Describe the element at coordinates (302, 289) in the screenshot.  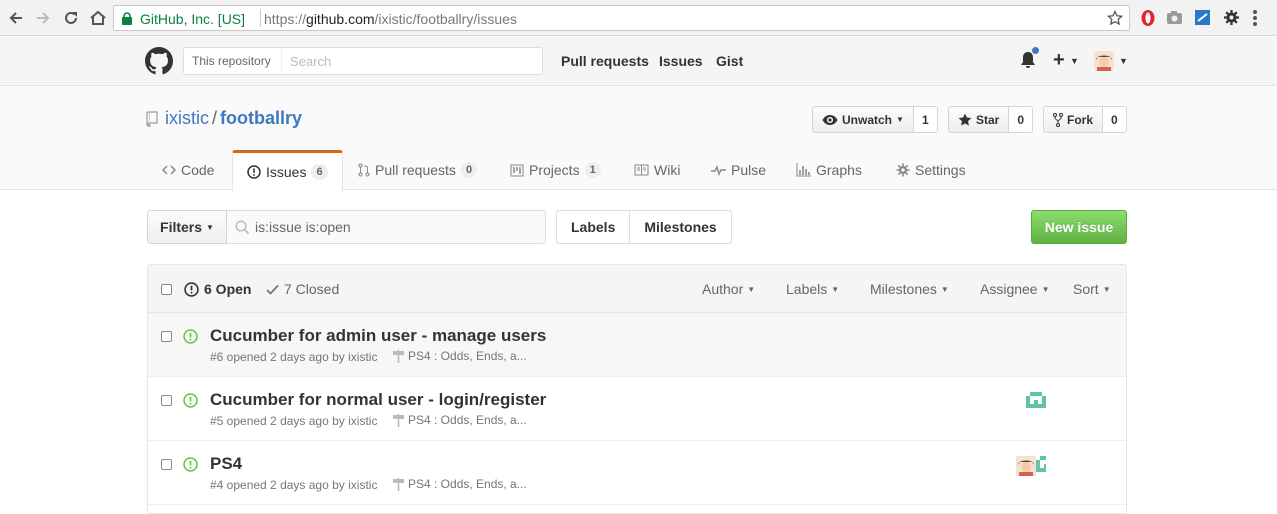
I see `closed-issues-toggle: 7 Closed` at that location.